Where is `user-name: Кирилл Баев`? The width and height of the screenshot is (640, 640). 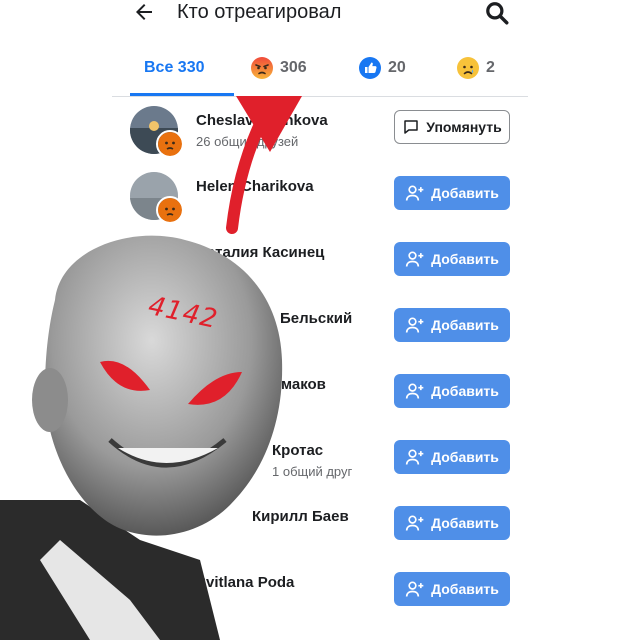
user-name: Кирилл Баев is located at coordinates (300, 516).